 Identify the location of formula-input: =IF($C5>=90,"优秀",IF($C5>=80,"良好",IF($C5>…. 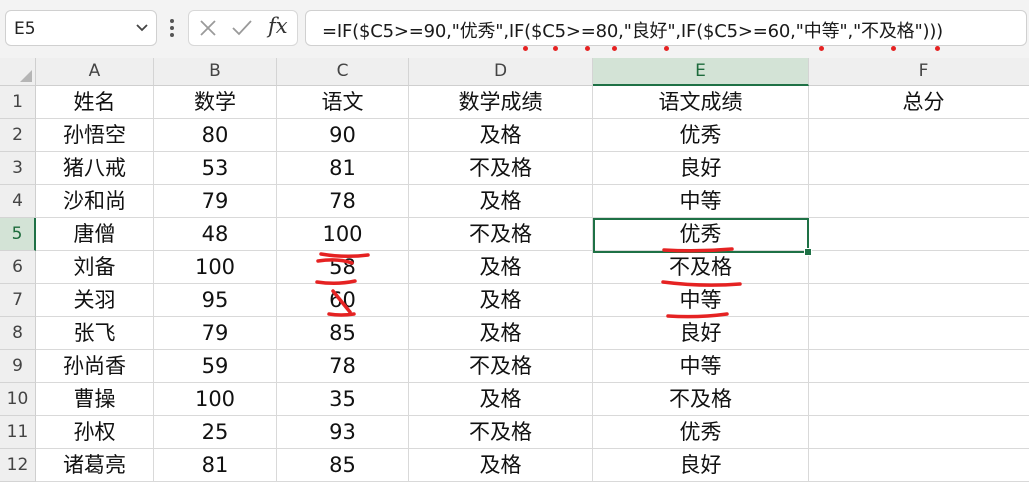
(666, 28).